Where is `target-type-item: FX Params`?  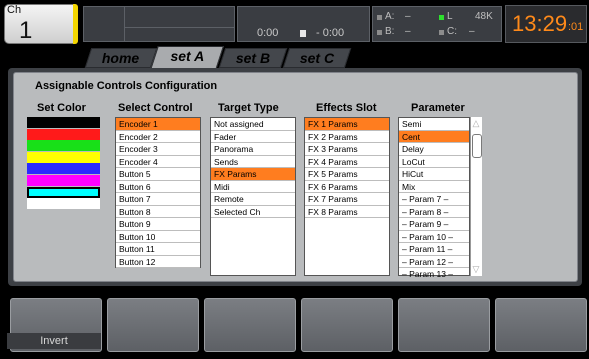
target-type-item: FX Params is located at coordinates (253, 174).